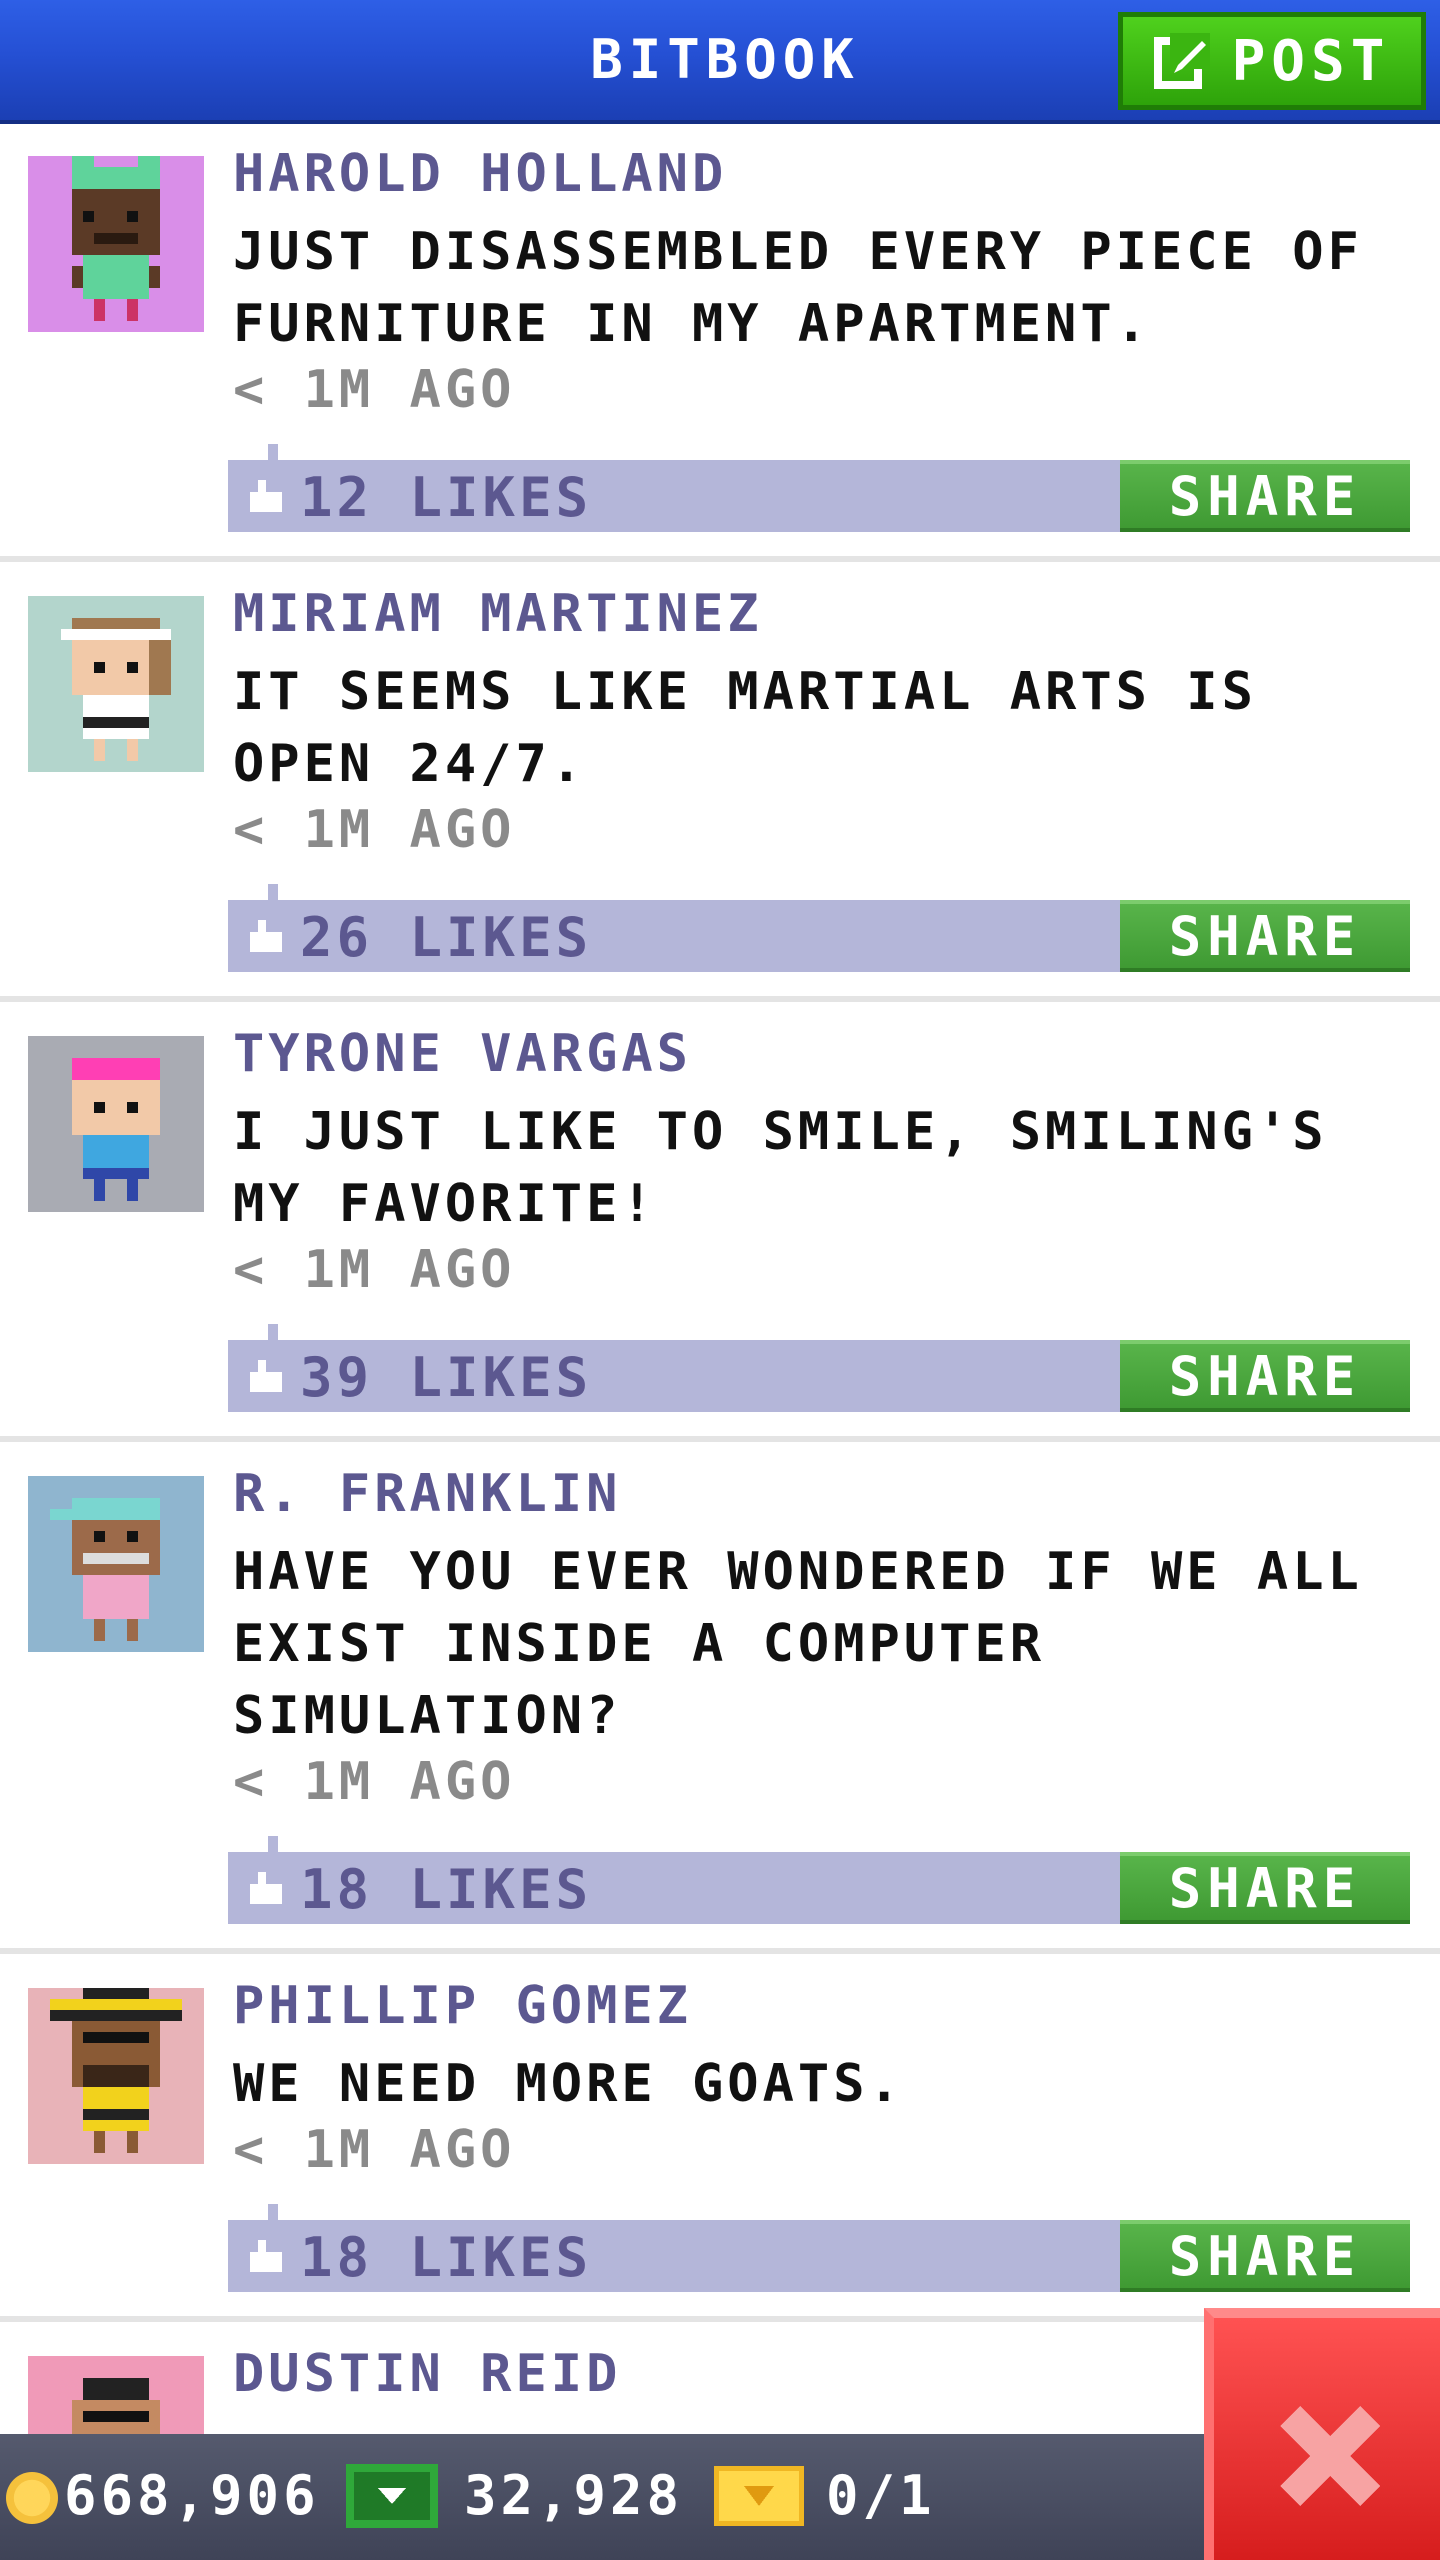 Image resolution: width=1440 pixels, height=2560 pixels. What do you see at coordinates (568, 2084) in the screenshot?
I see `post-message: WE NEED MORE GOATS.` at bounding box center [568, 2084].